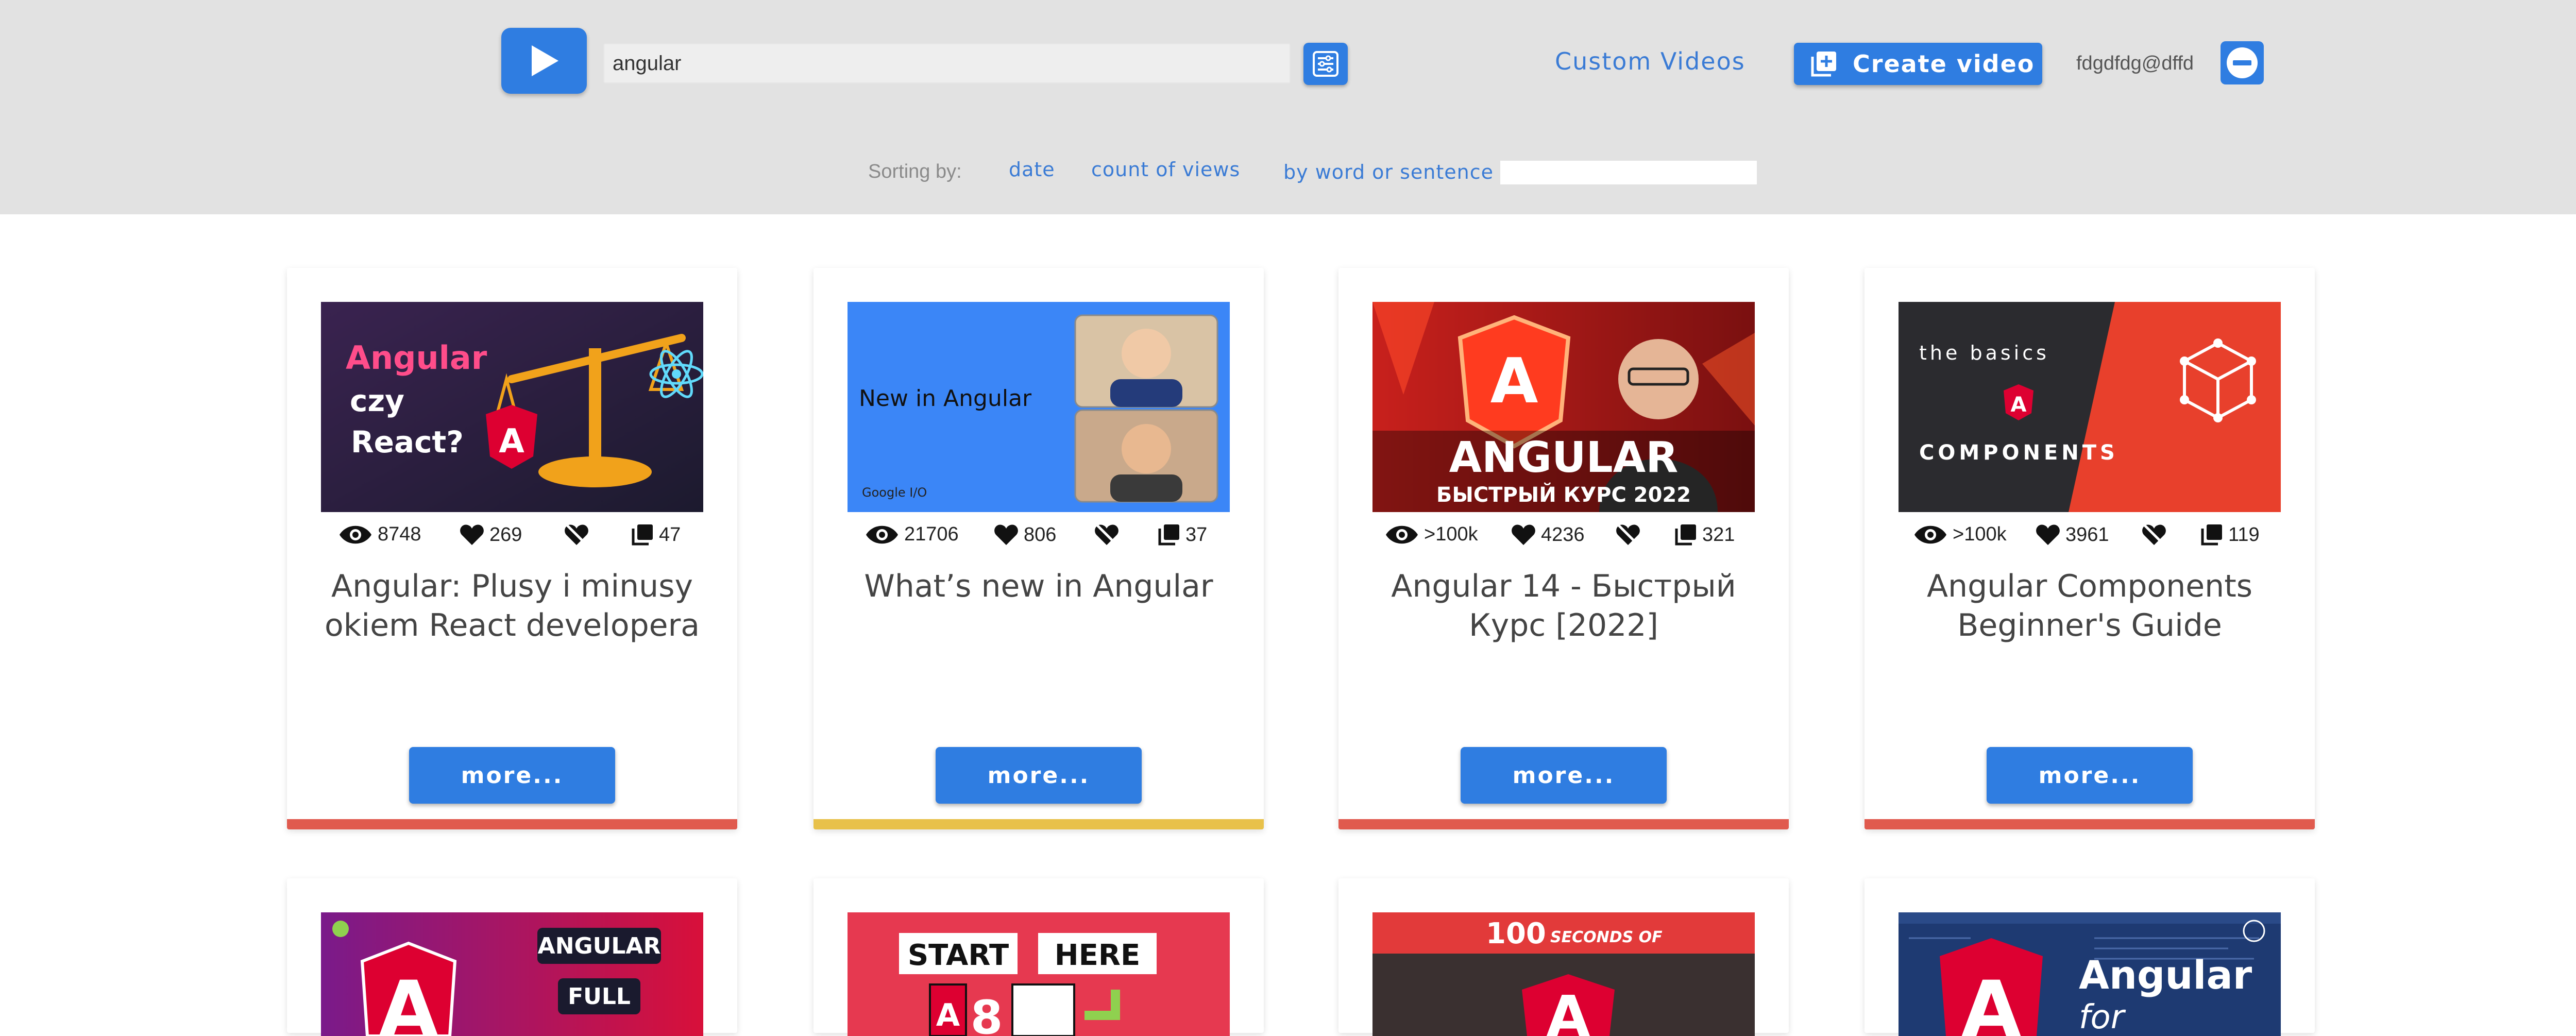 The height and width of the screenshot is (1036, 2576). Describe the element at coordinates (1032, 169) in the screenshot. I see `sort-by-date: date` at that location.